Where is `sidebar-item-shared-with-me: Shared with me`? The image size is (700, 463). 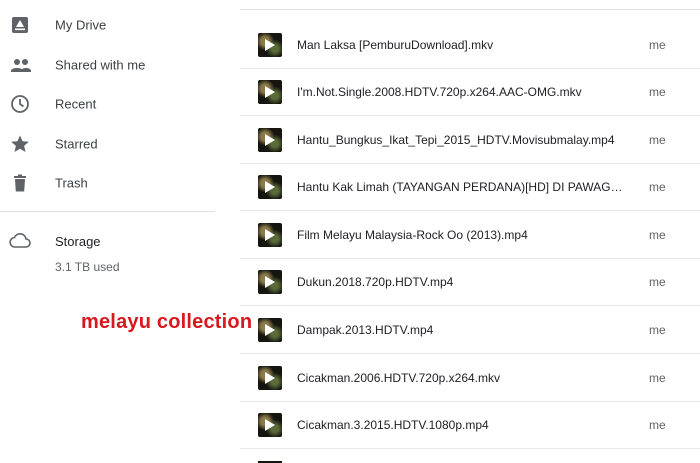
sidebar-item-shared-with-me: Shared with me is located at coordinates (107, 65).